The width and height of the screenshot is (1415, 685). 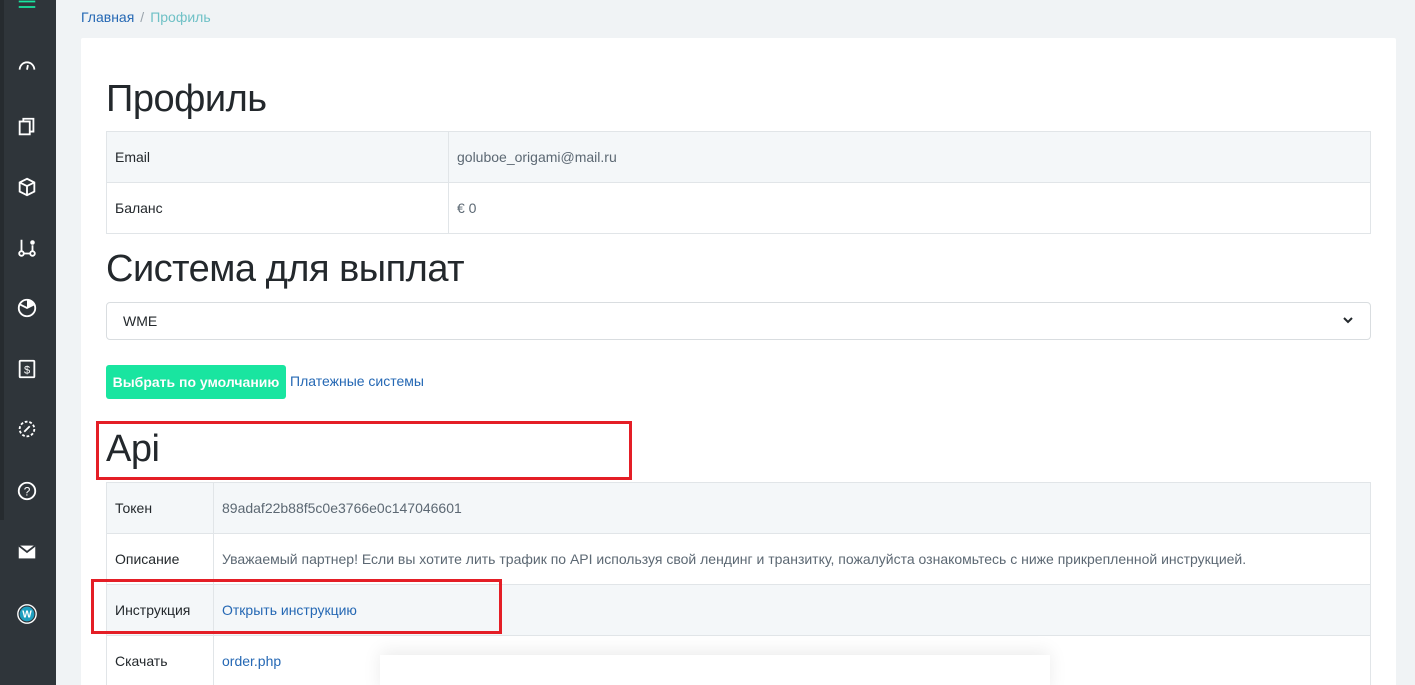 What do you see at coordinates (27, 127) in the screenshot?
I see `documents-icon` at bounding box center [27, 127].